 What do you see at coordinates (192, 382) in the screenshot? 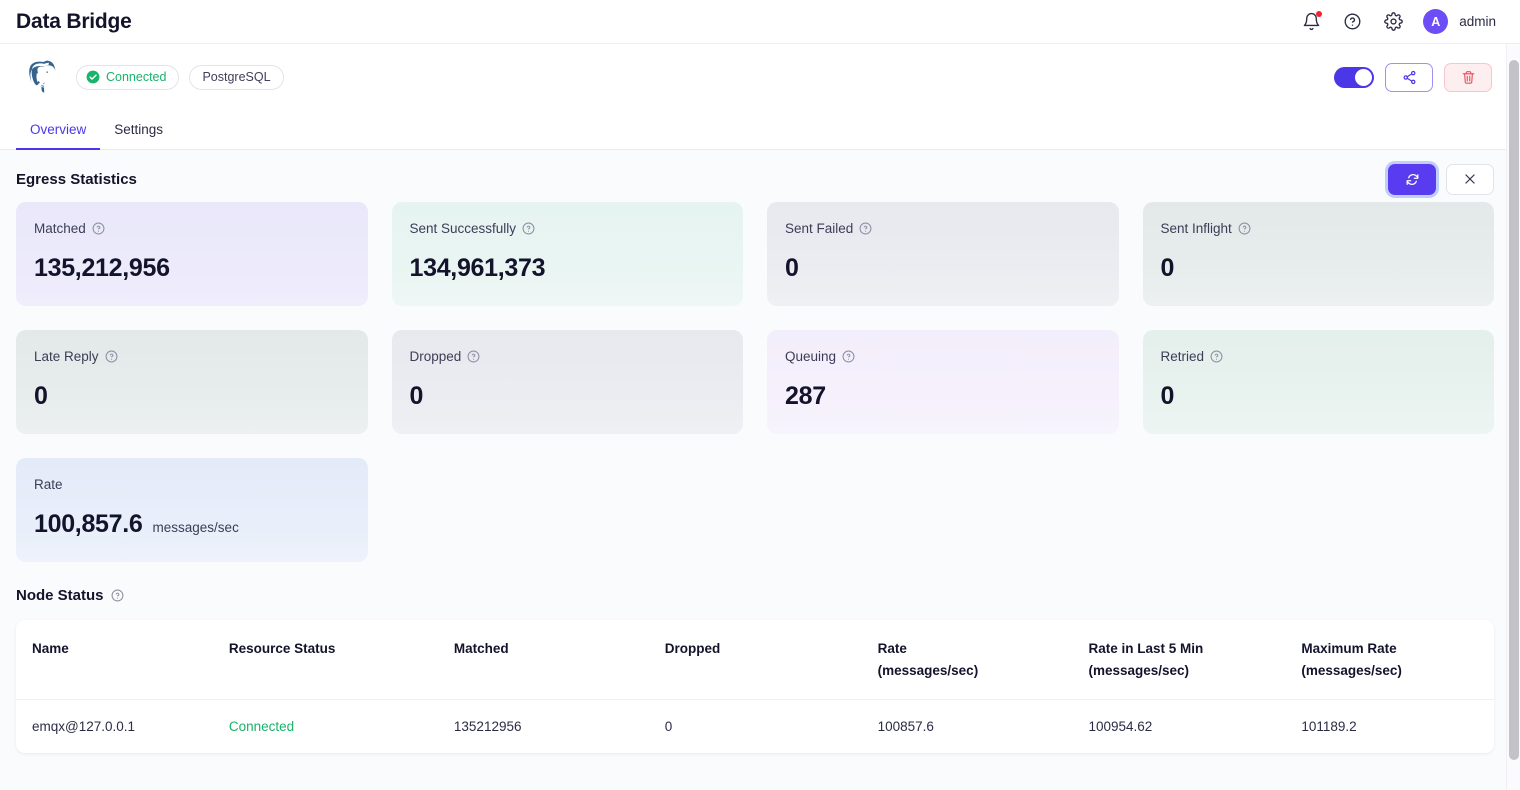
I see `metric-card-late-reply: Late Reply 0` at bounding box center [192, 382].